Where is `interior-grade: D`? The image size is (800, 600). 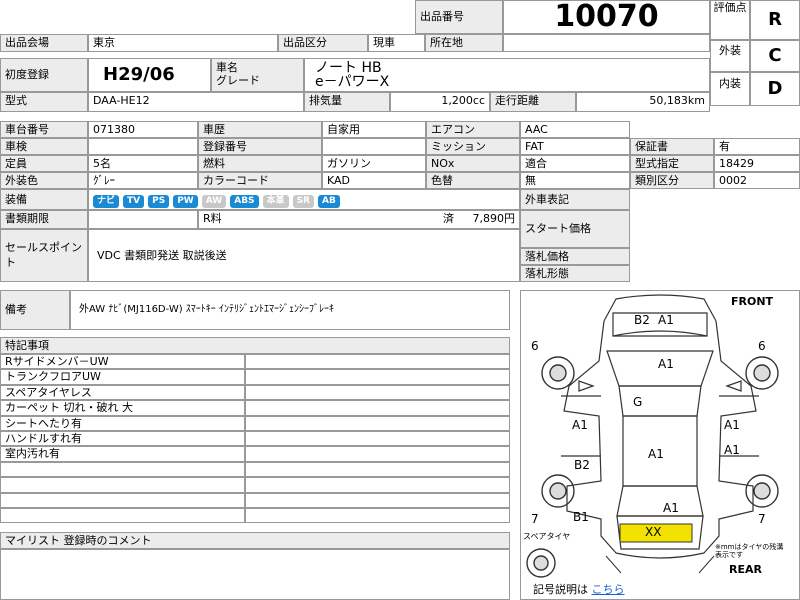 interior-grade: D is located at coordinates (775, 89).